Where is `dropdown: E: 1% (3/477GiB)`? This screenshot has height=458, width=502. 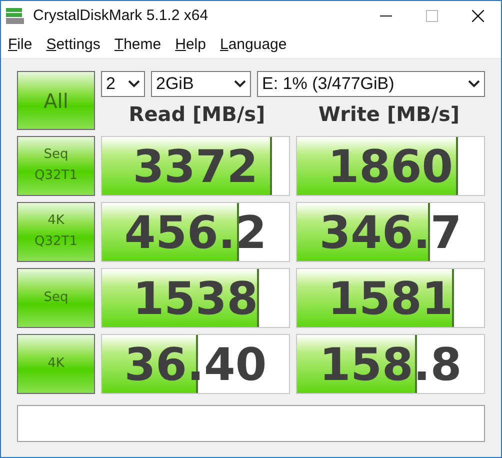 dropdown: E: 1% (3/477GiB) is located at coordinates (371, 84).